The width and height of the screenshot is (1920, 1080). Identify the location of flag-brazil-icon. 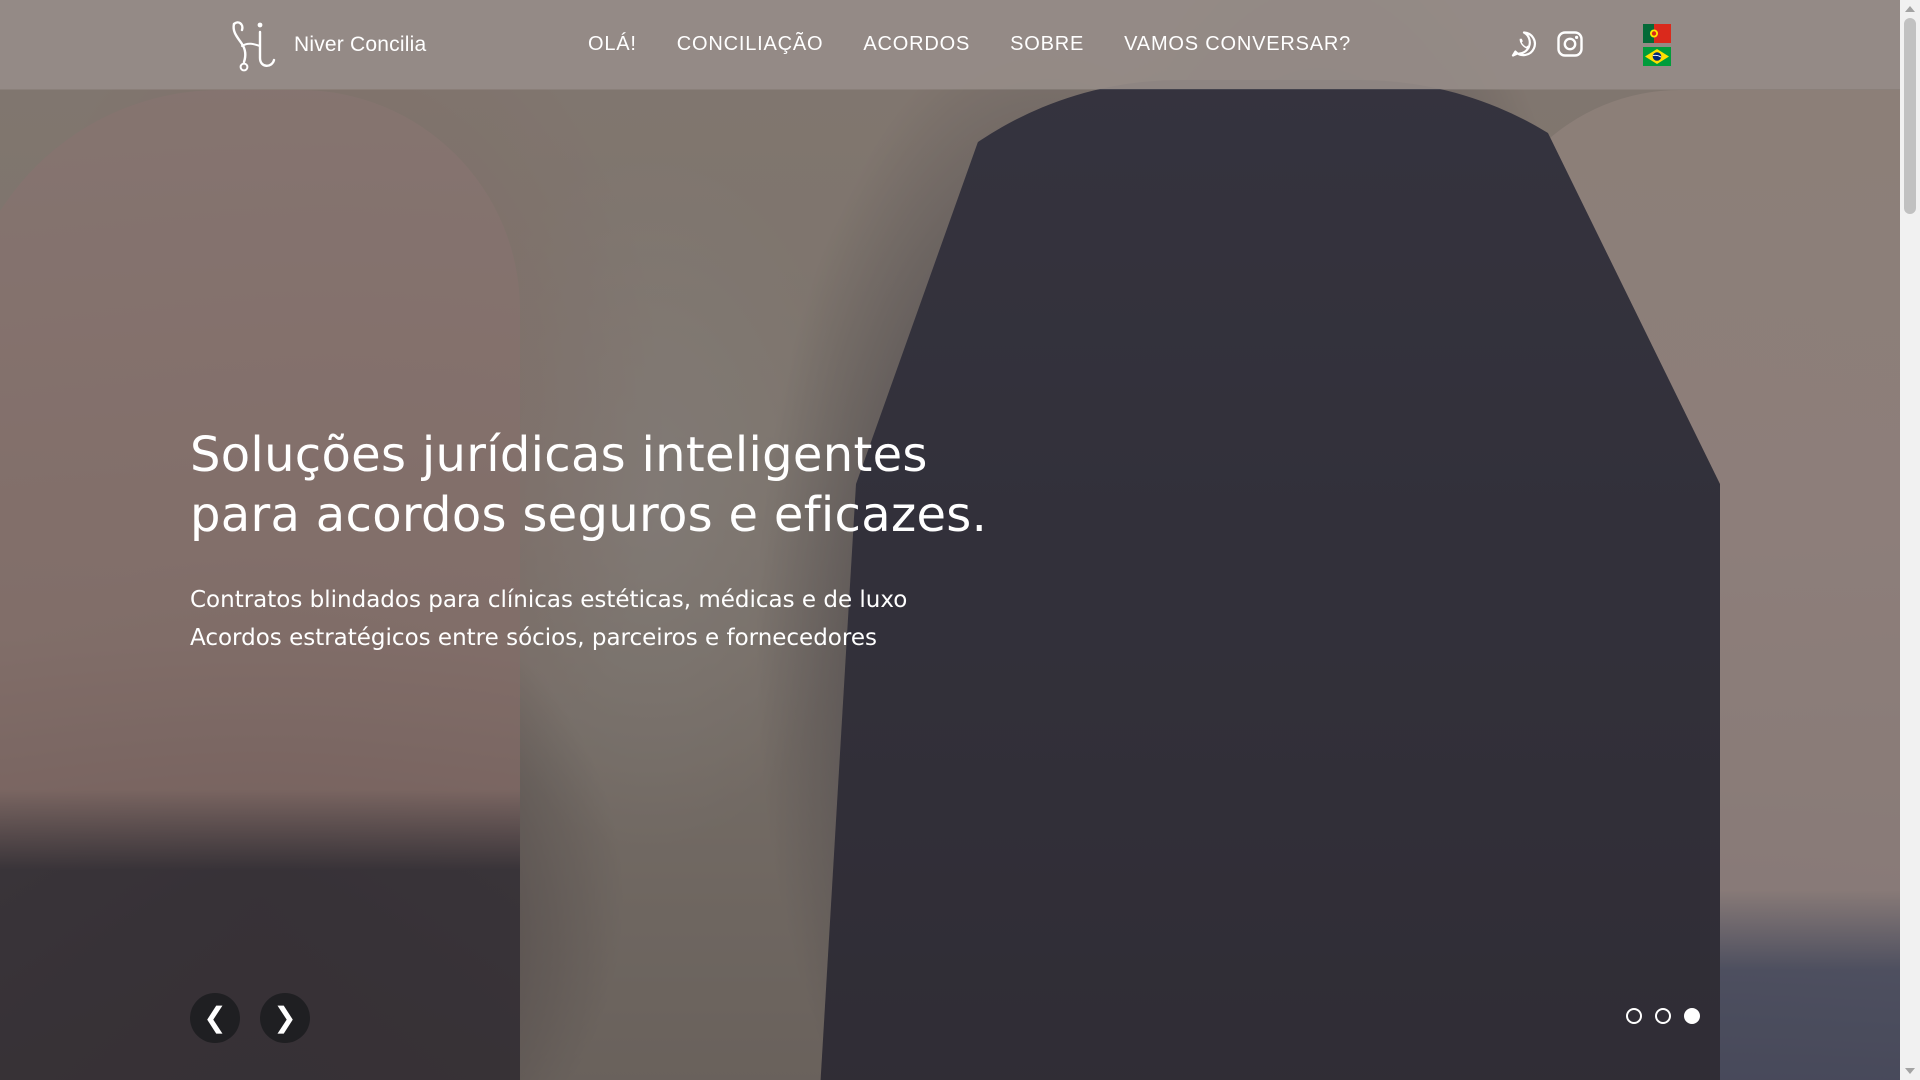
(1657, 56).